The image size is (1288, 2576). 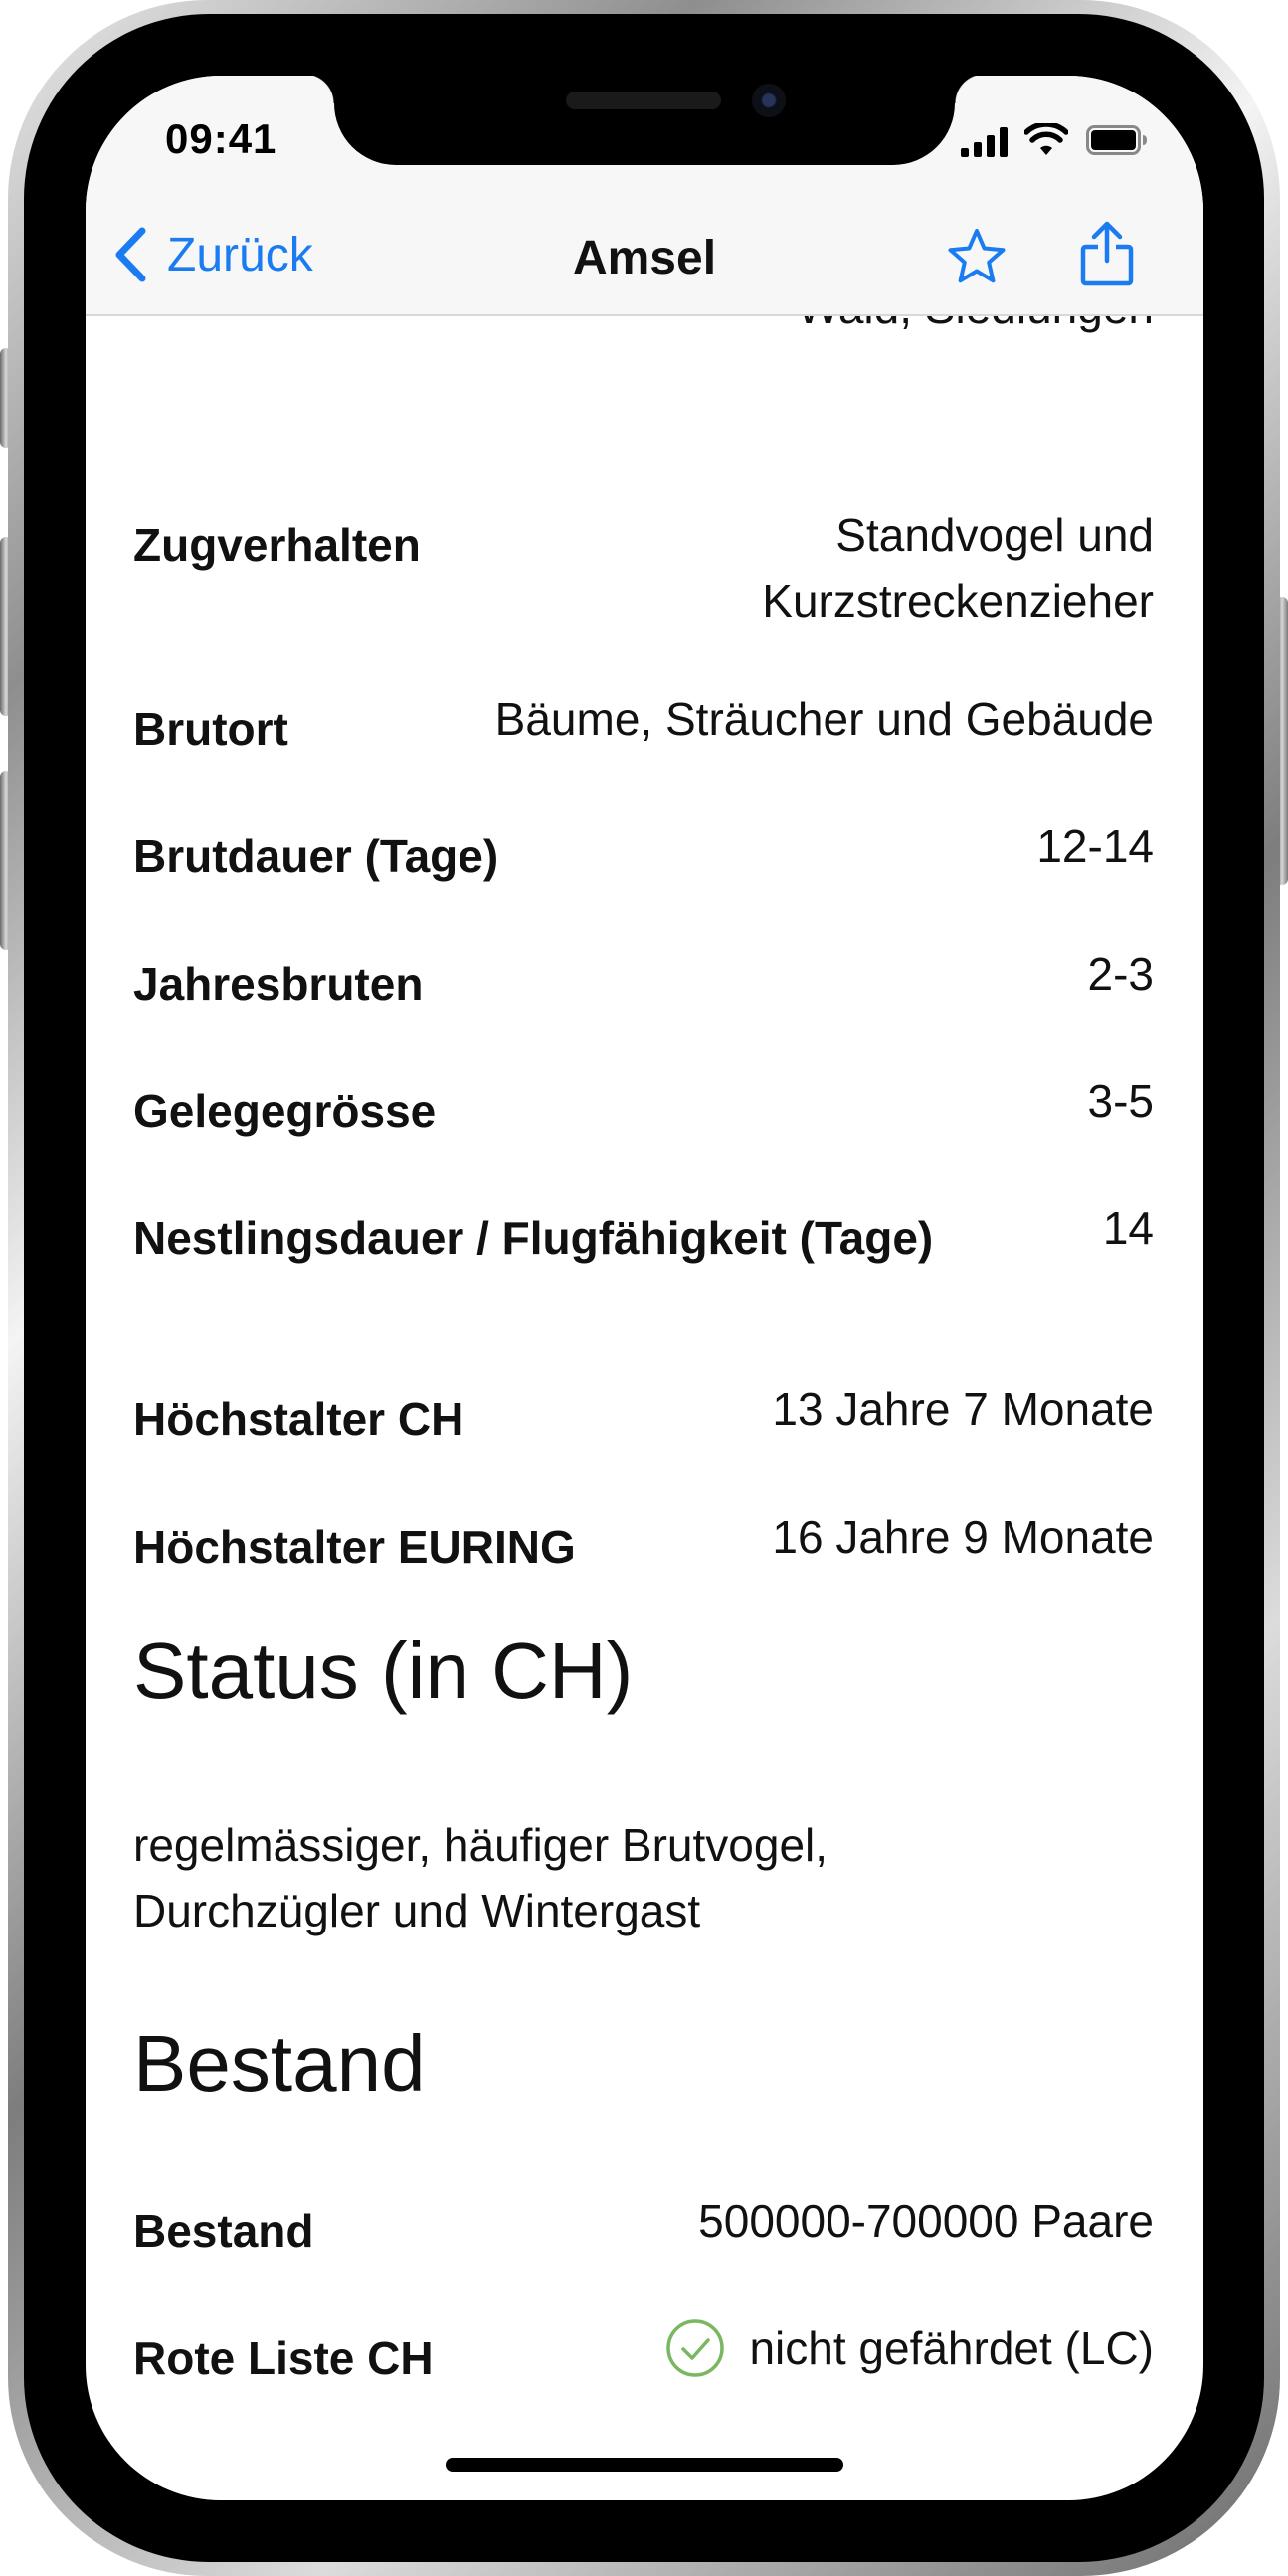 What do you see at coordinates (277, 545) in the screenshot?
I see `detail-label: Zugverhalten` at bounding box center [277, 545].